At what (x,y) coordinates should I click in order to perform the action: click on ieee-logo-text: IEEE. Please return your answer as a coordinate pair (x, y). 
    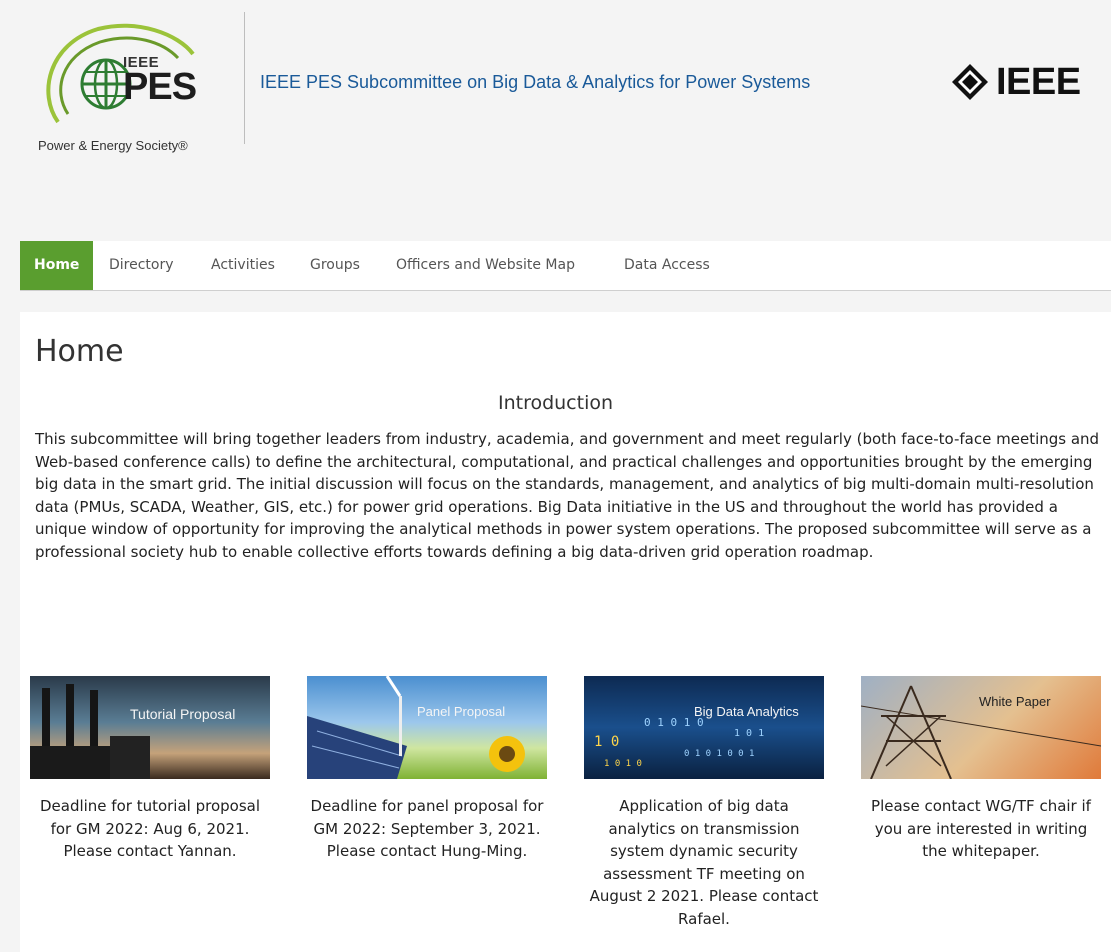
    Looking at the image, I should click on (1038, 82).